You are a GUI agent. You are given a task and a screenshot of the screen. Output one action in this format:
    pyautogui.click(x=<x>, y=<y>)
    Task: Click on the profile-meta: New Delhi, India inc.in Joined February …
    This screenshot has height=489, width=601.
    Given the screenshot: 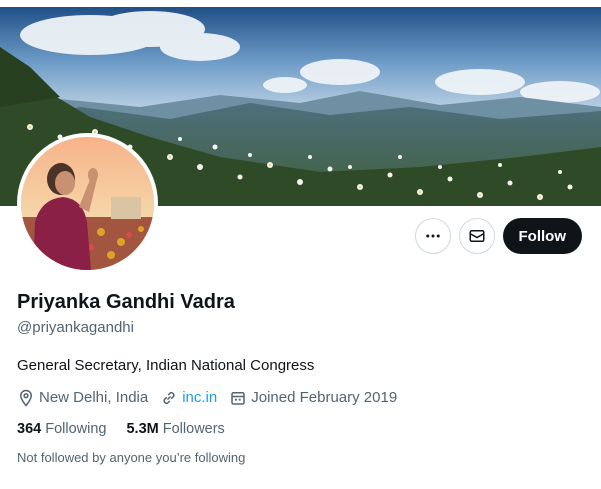 What is the action you would take?
    pyautogui.click(x=302, y=398)
    